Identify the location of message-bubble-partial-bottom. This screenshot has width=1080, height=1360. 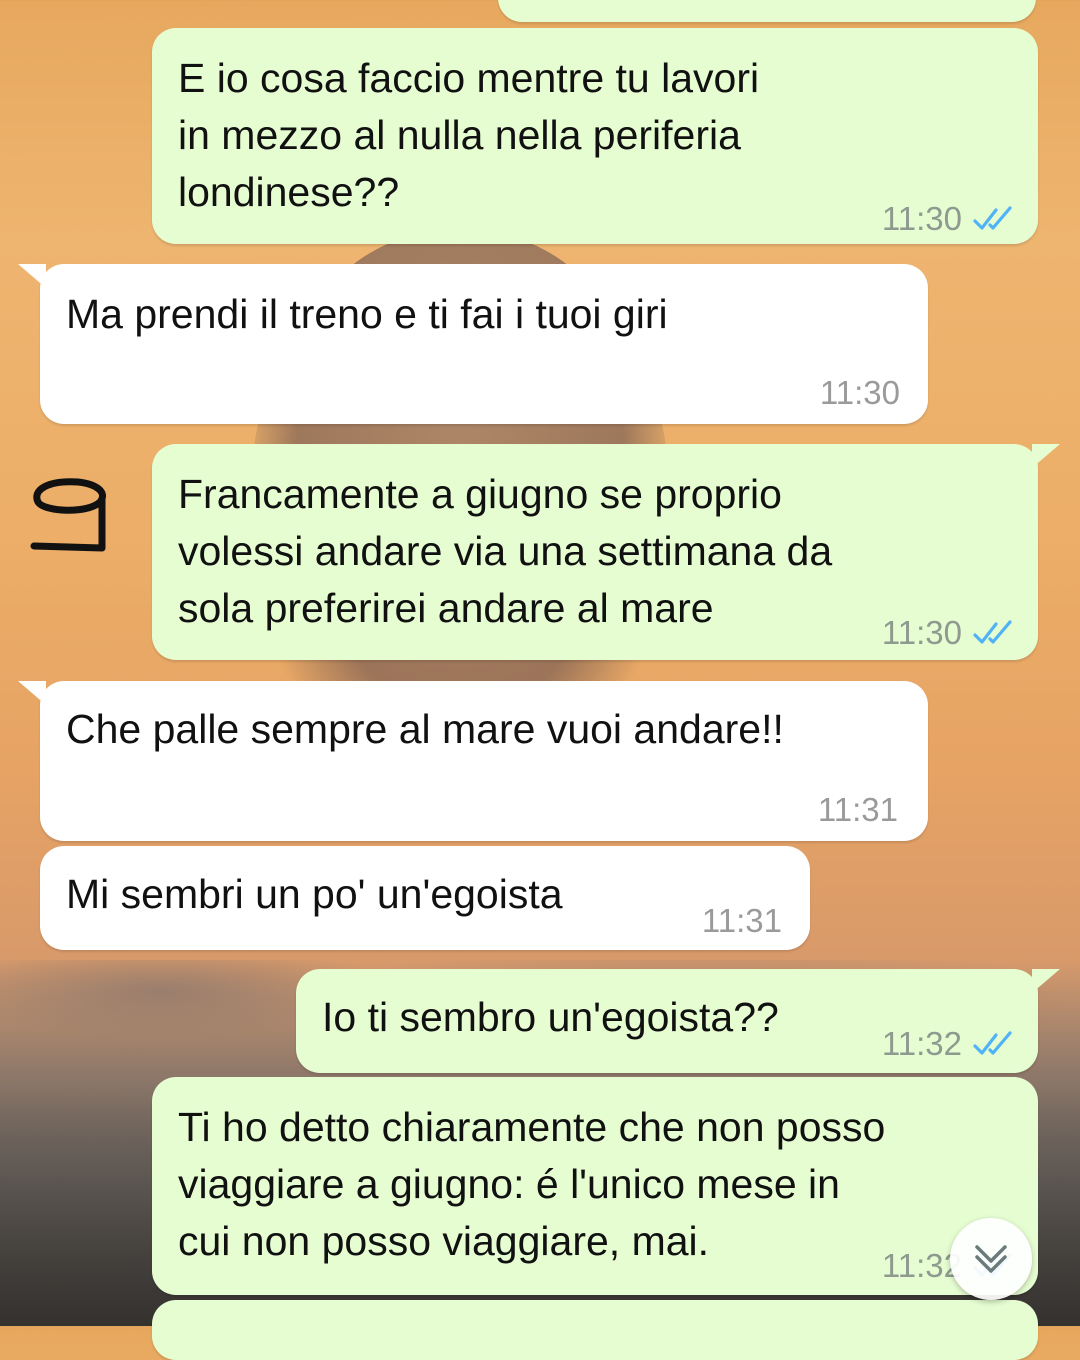
(595, 1330).